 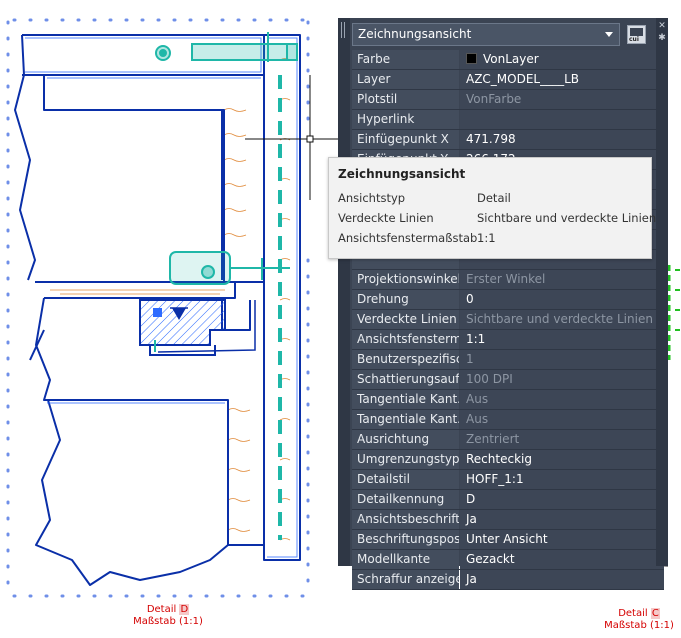 I want to click on property-row: Umgrenzungstyp Rechteckig, so click(x=508, y=460).